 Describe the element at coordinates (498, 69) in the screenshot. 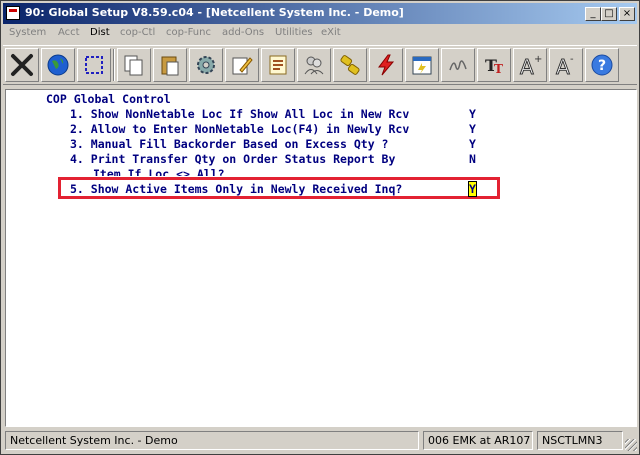

I see `svg-text: T` at that location.